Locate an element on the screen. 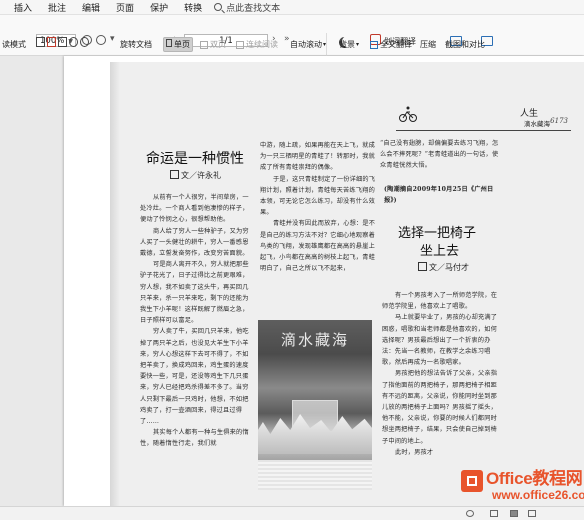 This screenshot has width=584, height=520. background-button: 背景 ▾ is located at coordinates (349, 44).